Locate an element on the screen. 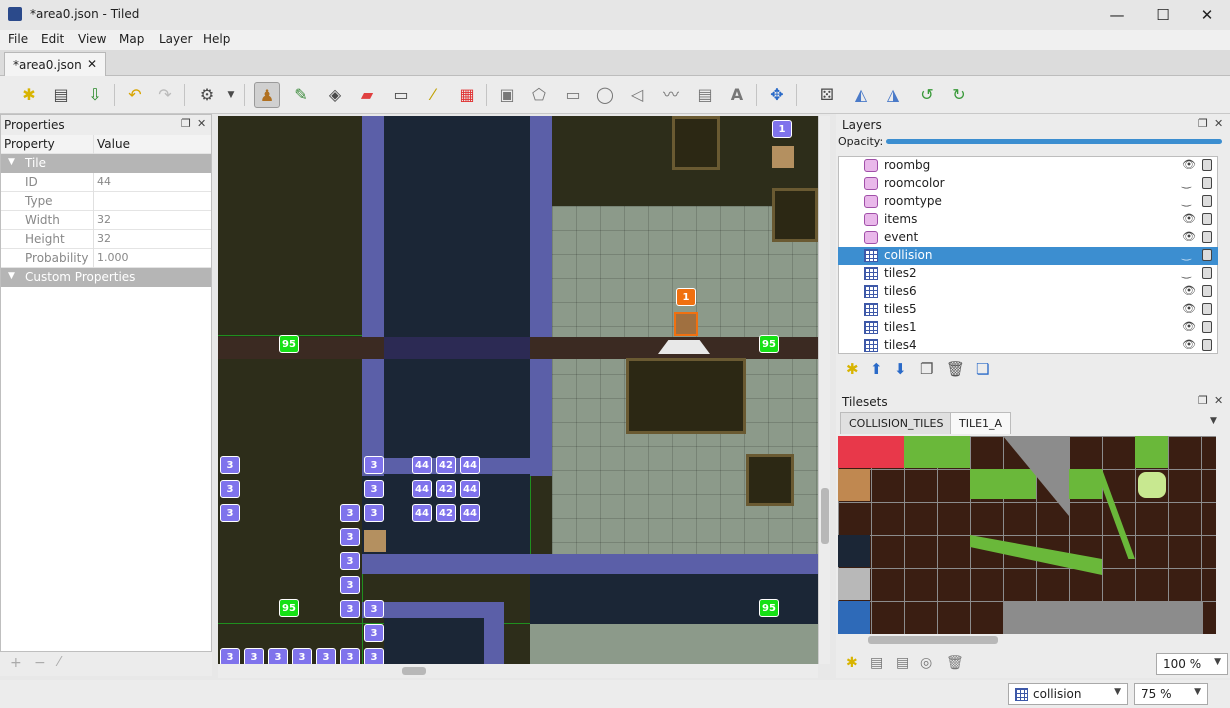 The height and width of the screenshot is (708, 1230). bucket-fill-icon: ◈ is located at coordinates (335, 95).